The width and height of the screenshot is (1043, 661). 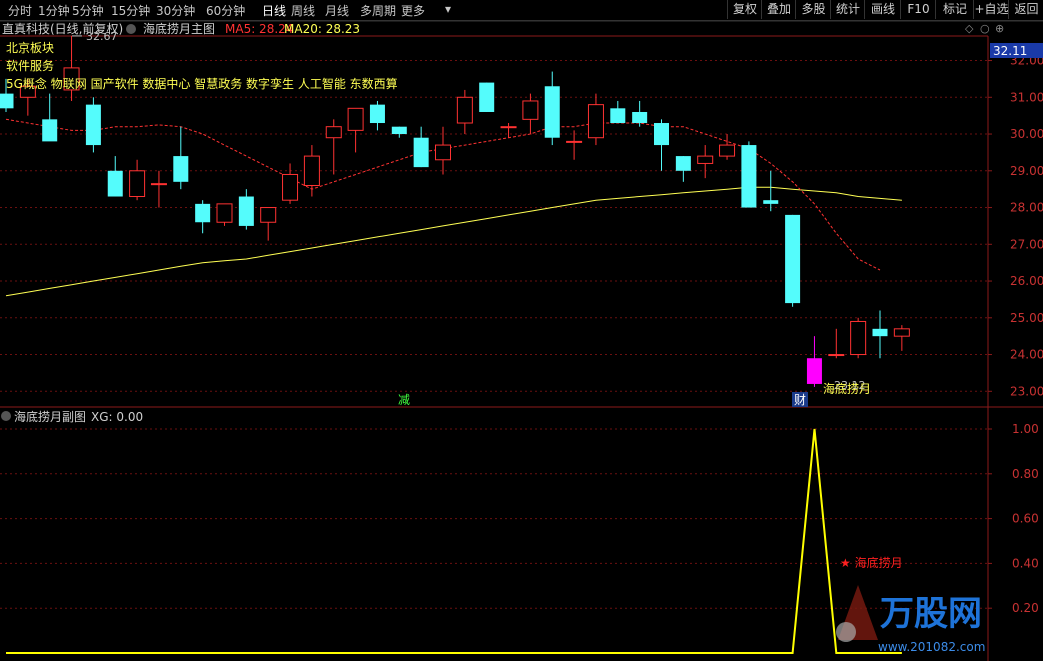 What do you see at coordinates (1026, 97) in the screenshot?
I see `y-tick-label: 31.00` at bounding box center [1026, 97].